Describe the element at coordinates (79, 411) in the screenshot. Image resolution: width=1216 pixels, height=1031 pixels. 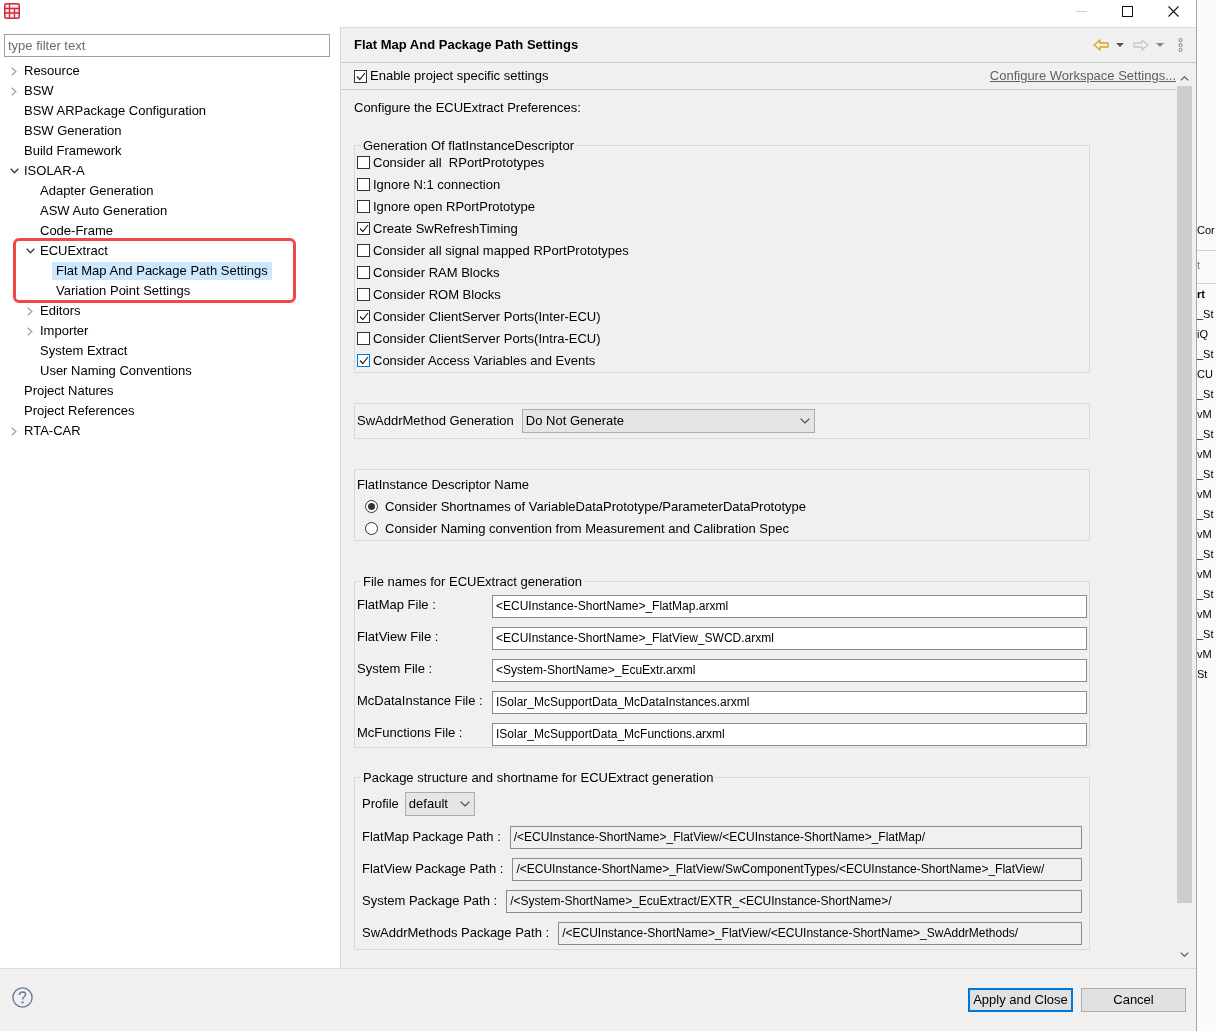
I see `tree-item: Project References` at that location.